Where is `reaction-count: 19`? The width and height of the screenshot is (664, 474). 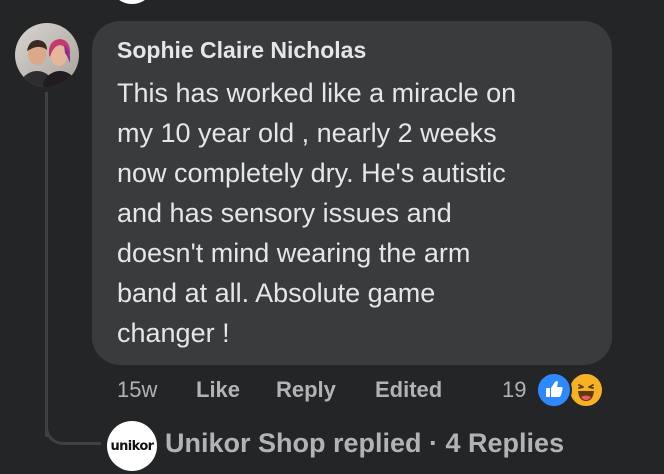
reaction-count: 19 is located at coordinates (514, 390).